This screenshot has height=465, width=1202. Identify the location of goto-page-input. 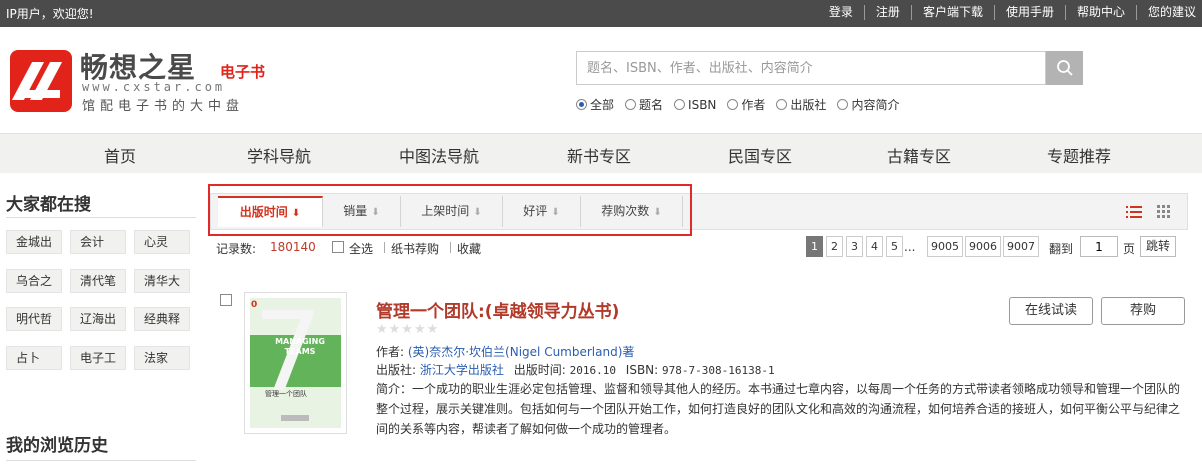
(1099, 246).